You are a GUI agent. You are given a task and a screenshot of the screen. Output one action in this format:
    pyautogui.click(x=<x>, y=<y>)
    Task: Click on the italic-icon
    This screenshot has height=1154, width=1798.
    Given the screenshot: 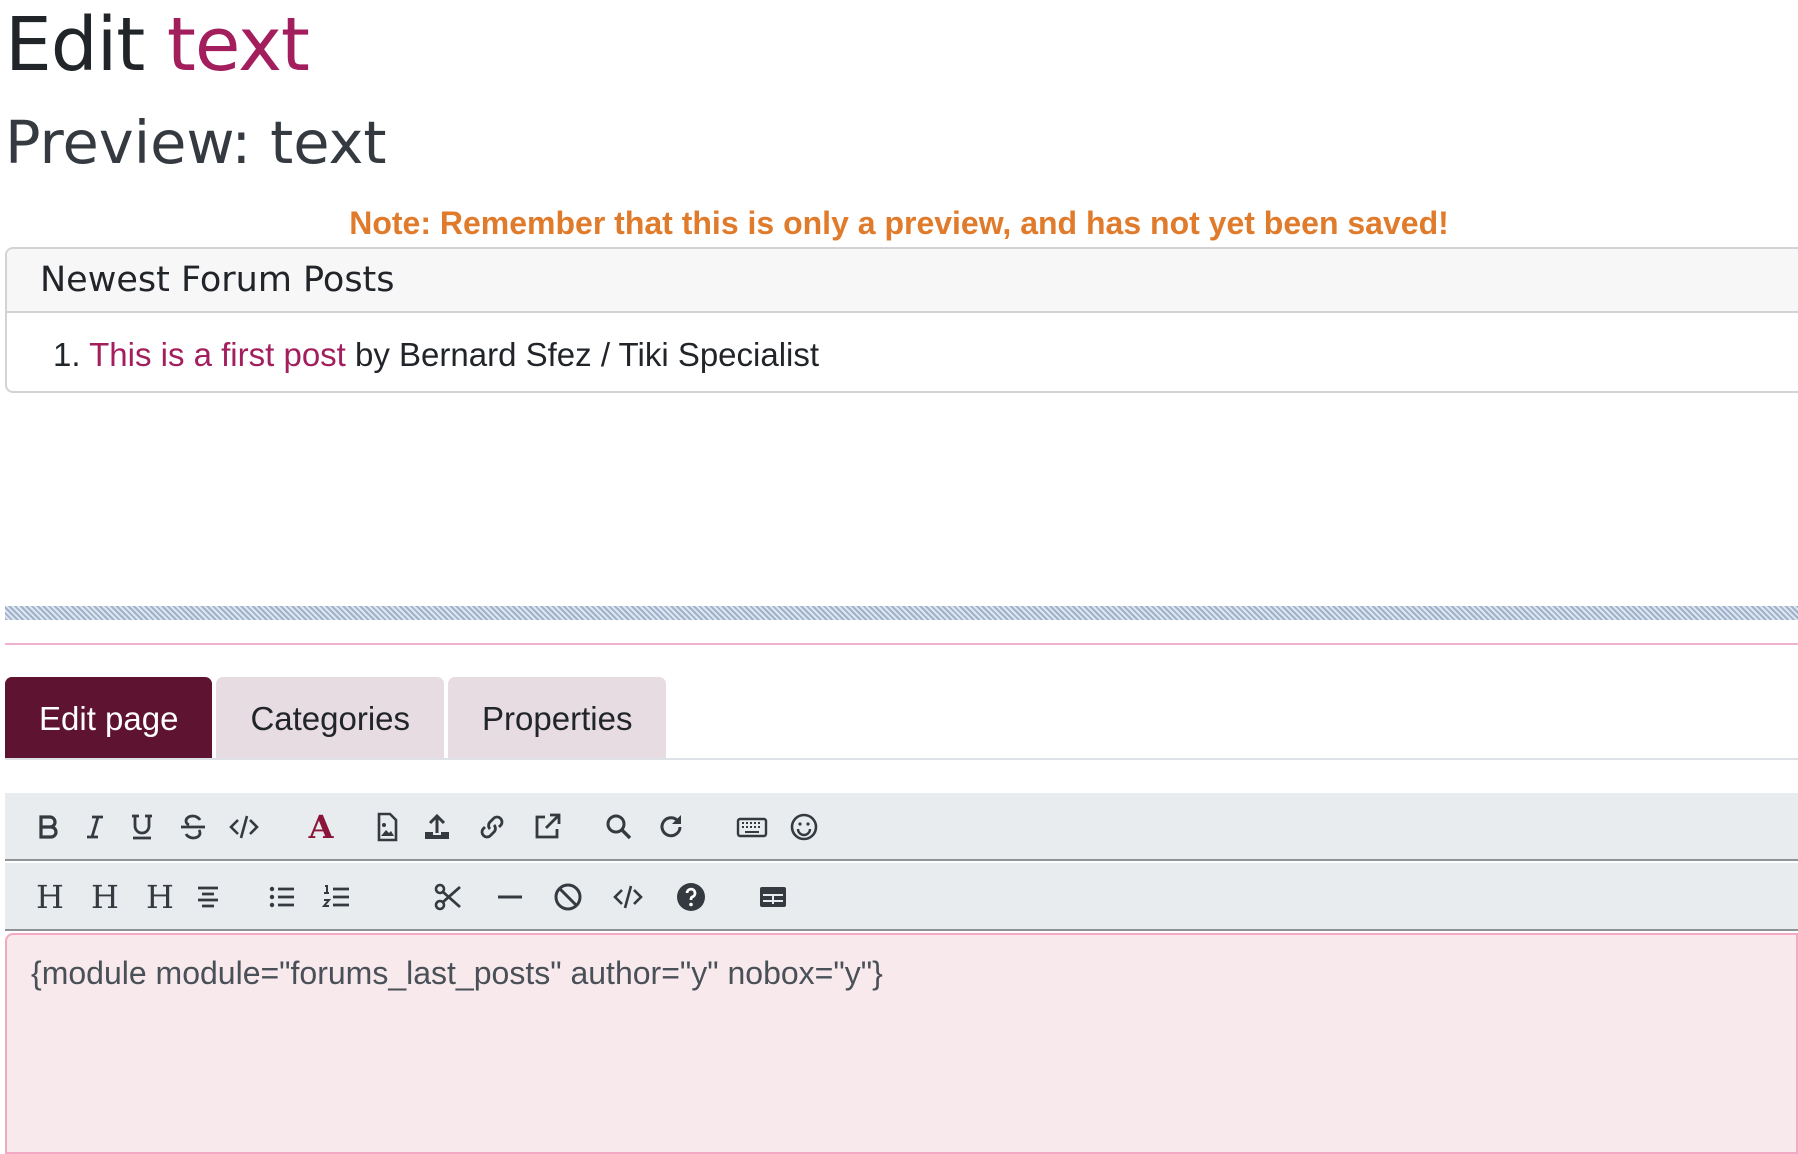 What is the action you would take?
    pyautogui.click(x=95, y=827)
    